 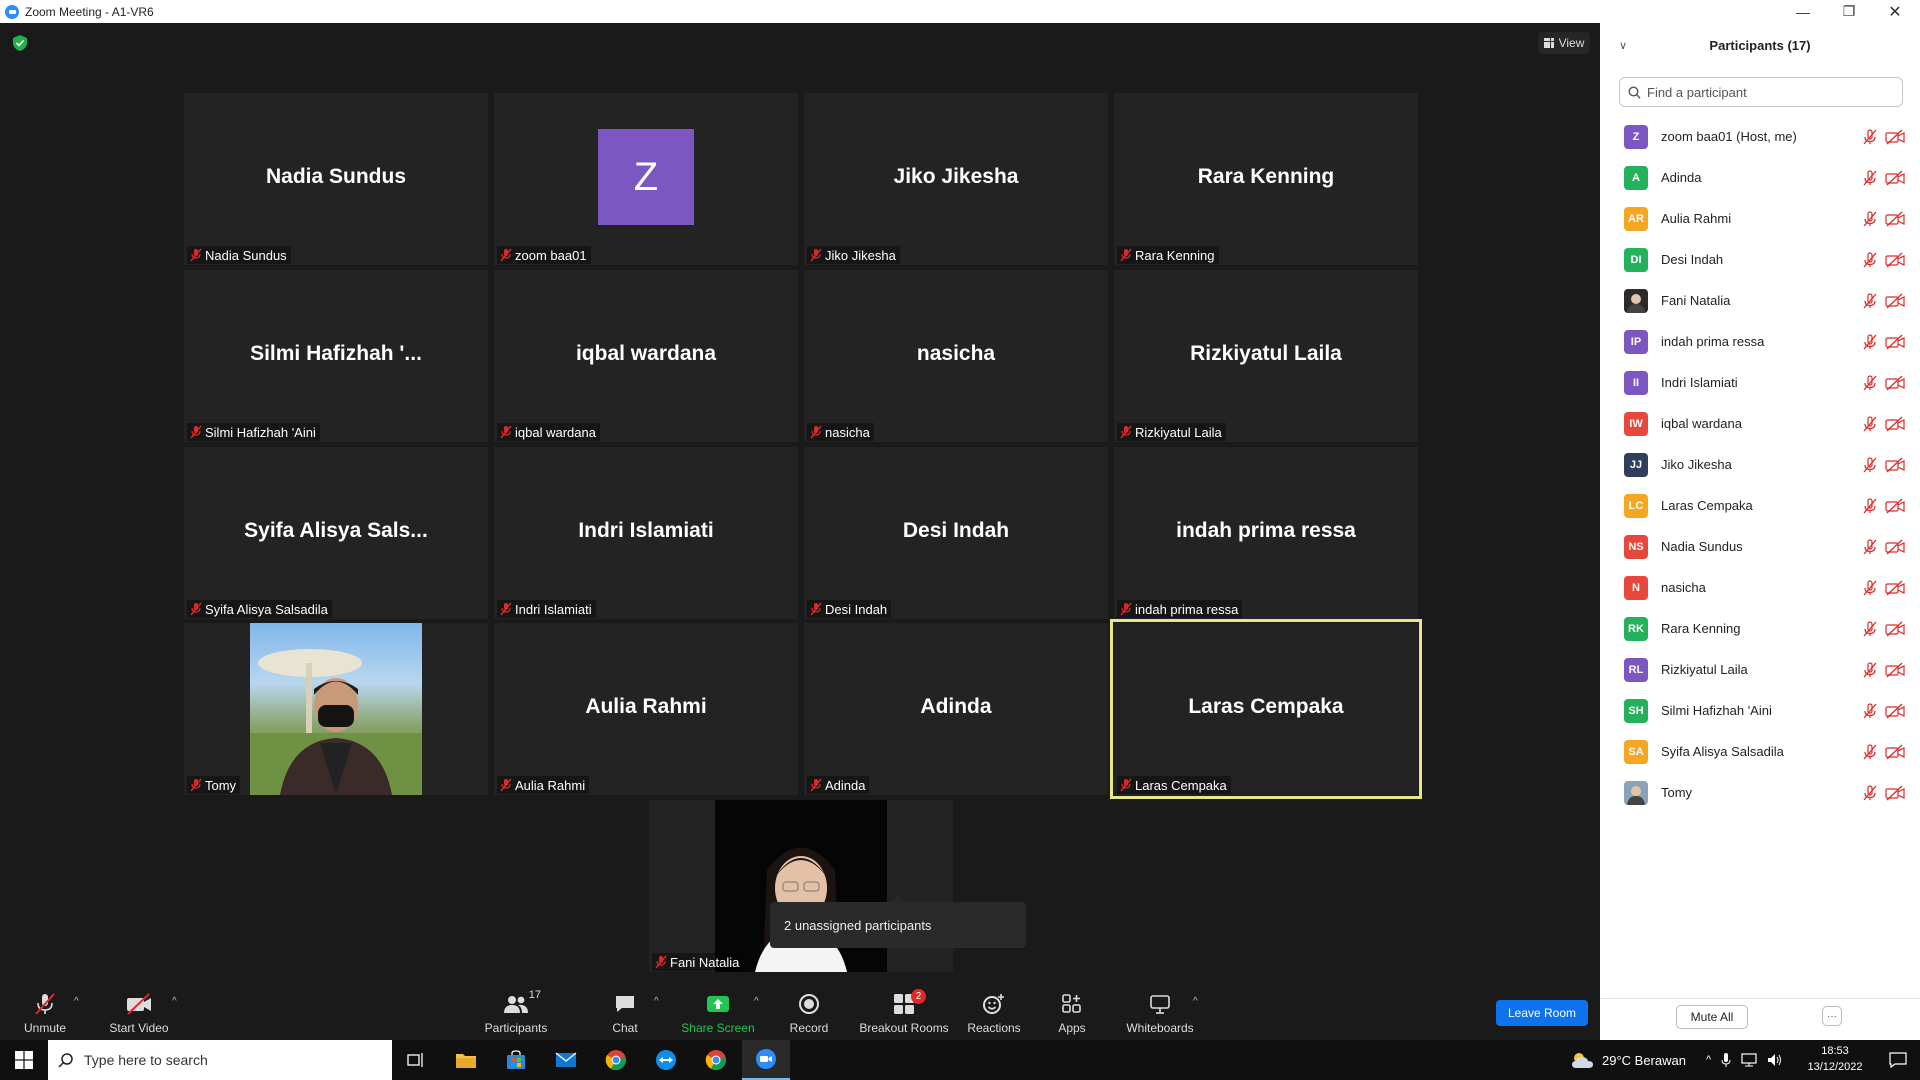 I want to click on video-tile-iqbal-wardana: iqbal wardana iqbal wardana, so click(x=646, y=356).